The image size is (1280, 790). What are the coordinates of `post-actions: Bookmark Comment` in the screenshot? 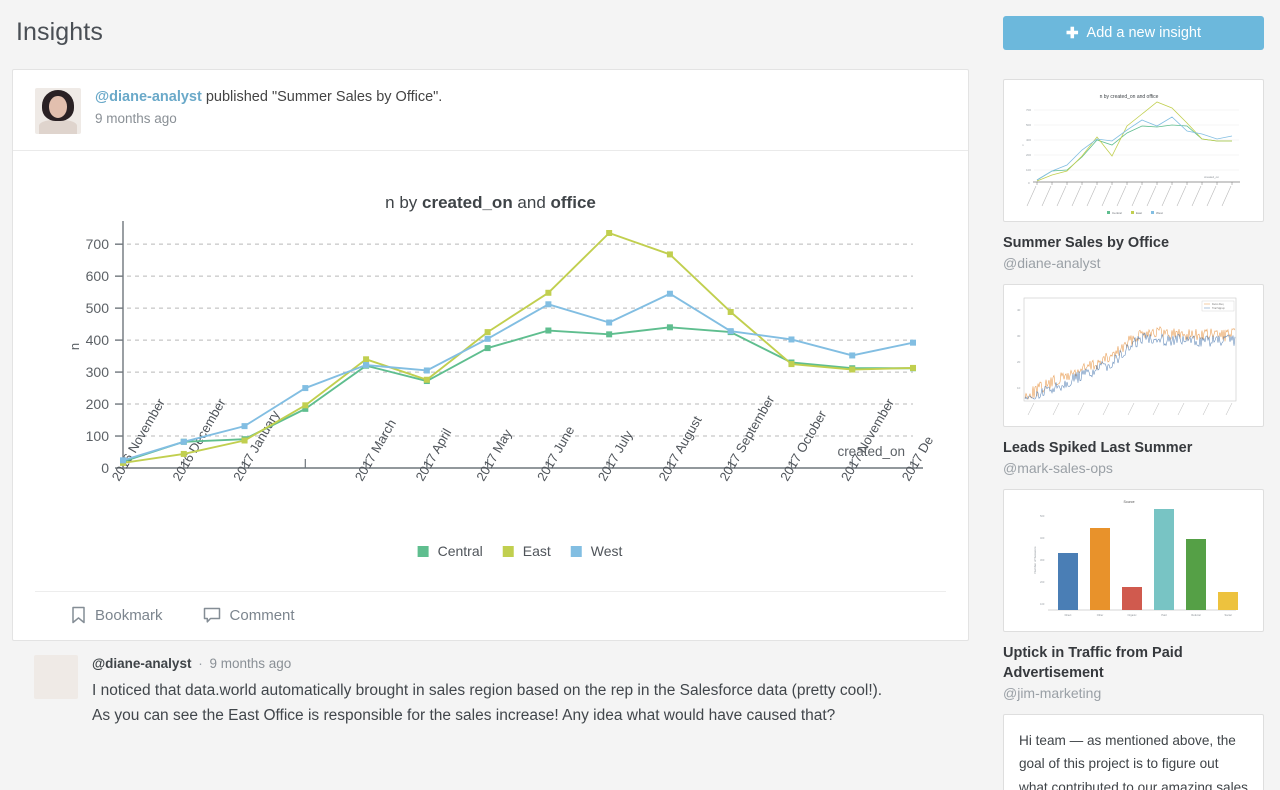 It's located at (490, 615).